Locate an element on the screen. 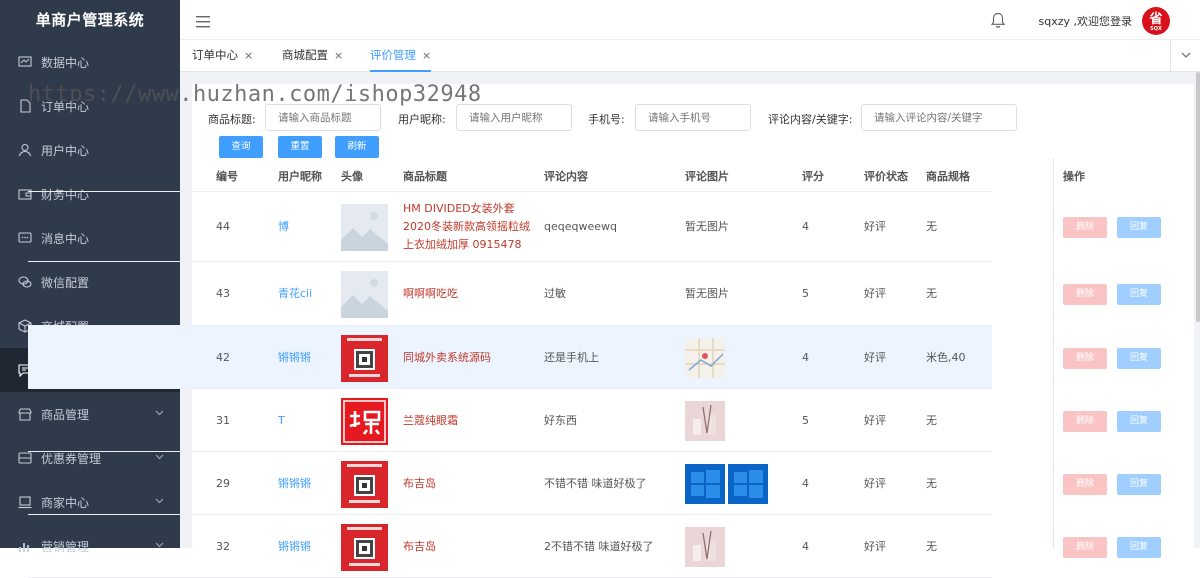  refresh-button: 刷新 is located at coordinates (357, 147).